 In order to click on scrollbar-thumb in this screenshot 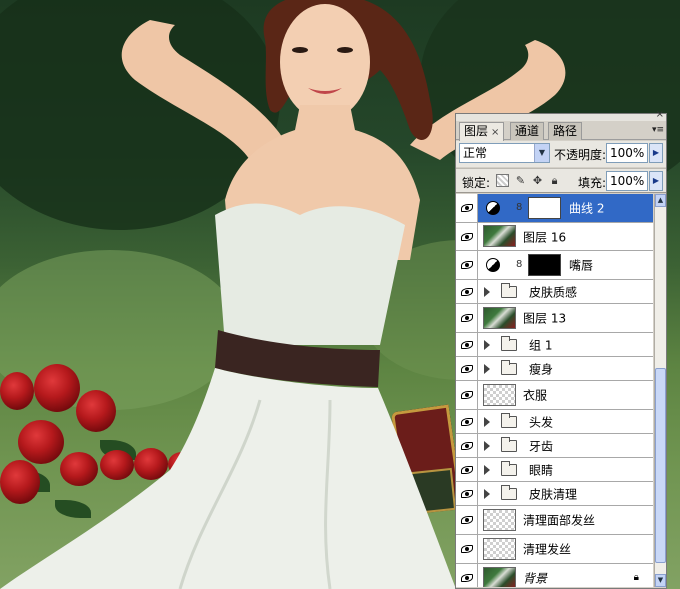, I will do `click(660, 465)`.